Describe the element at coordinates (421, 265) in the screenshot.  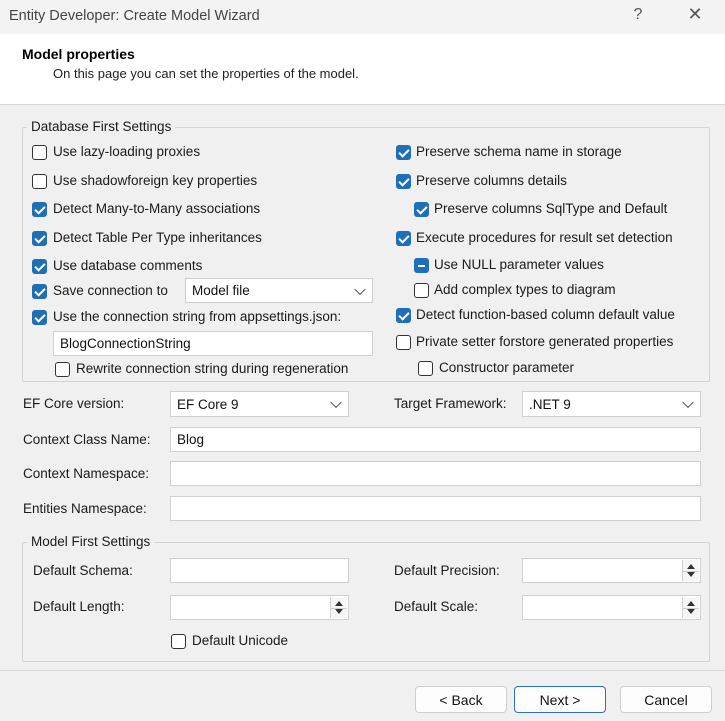
I see `use-null-checkbox` at that location.